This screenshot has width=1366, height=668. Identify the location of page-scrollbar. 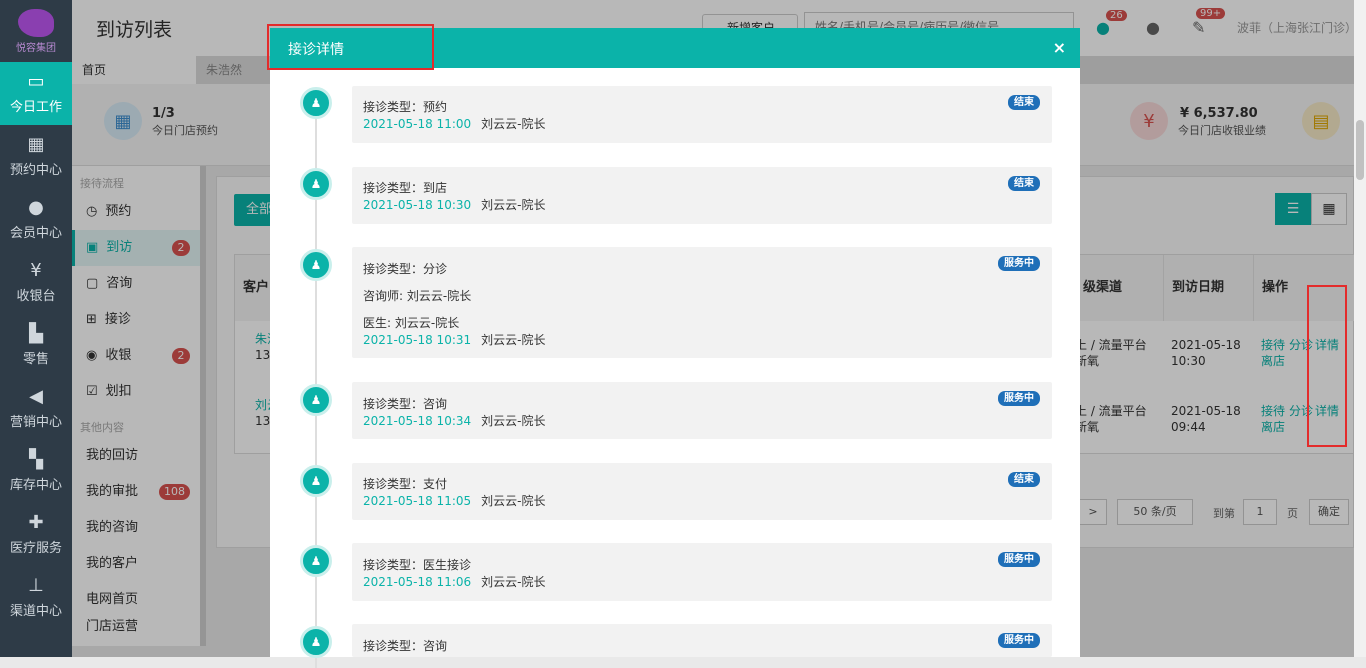
(1360, 328).